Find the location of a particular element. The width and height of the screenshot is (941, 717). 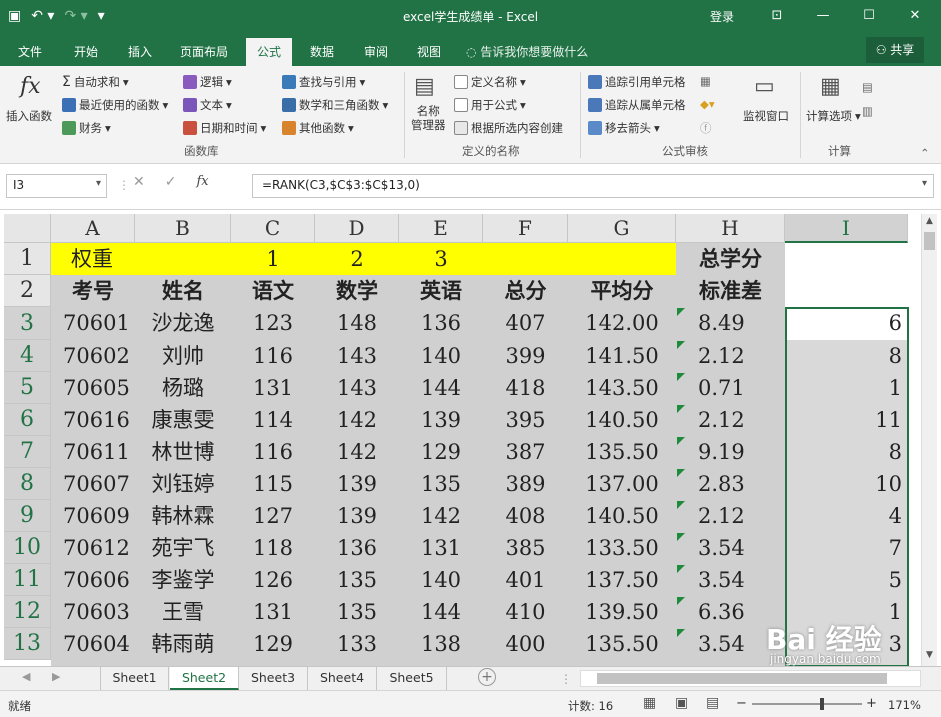

data-cell: 133 is located at coordinates (357, 644).